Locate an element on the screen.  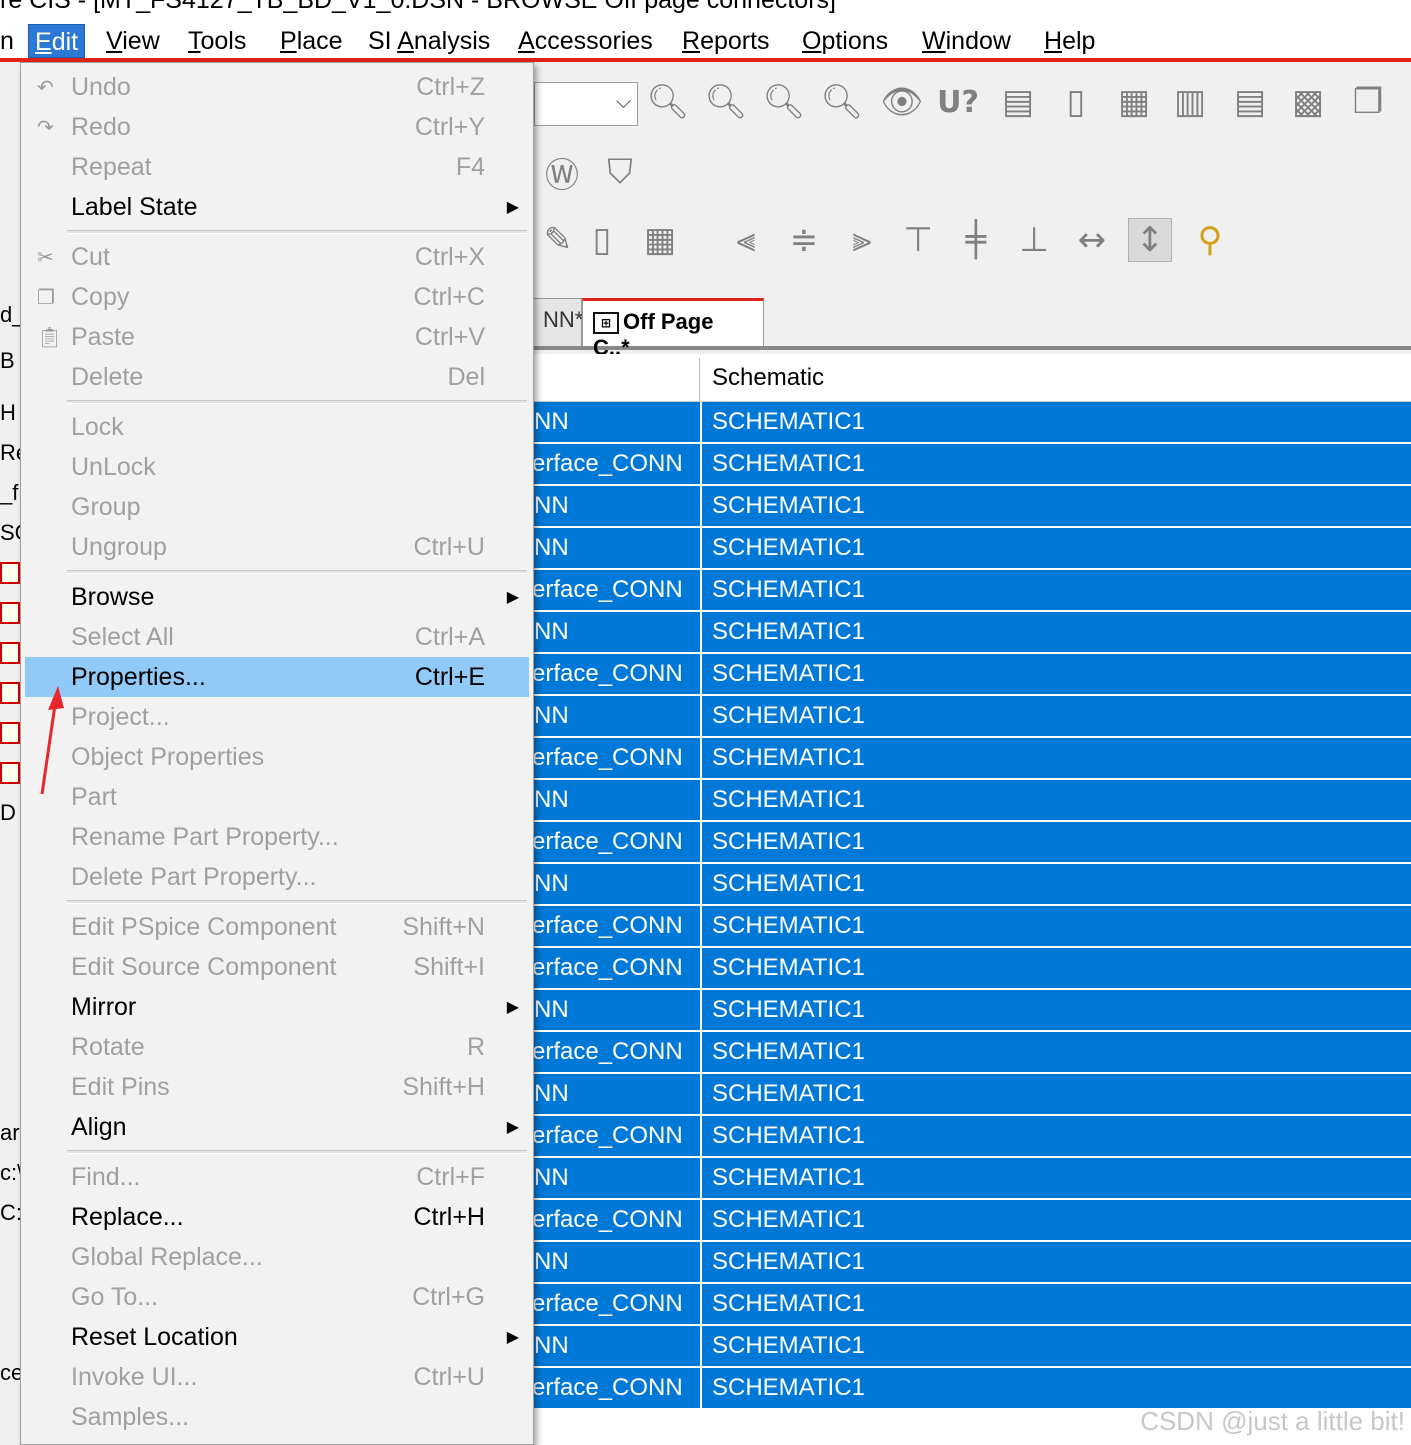
align-right-icon: ⫸ is located at coordinates (862, 240).